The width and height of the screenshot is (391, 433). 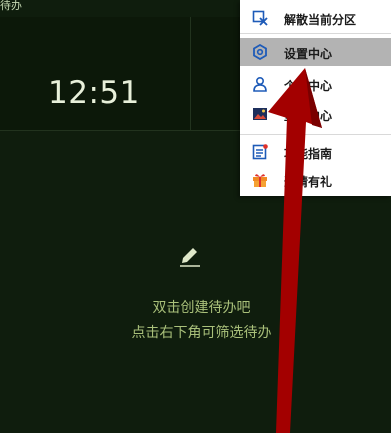 I want to click on menu-item-profile: 个人中心, so click(x=315, y=84).